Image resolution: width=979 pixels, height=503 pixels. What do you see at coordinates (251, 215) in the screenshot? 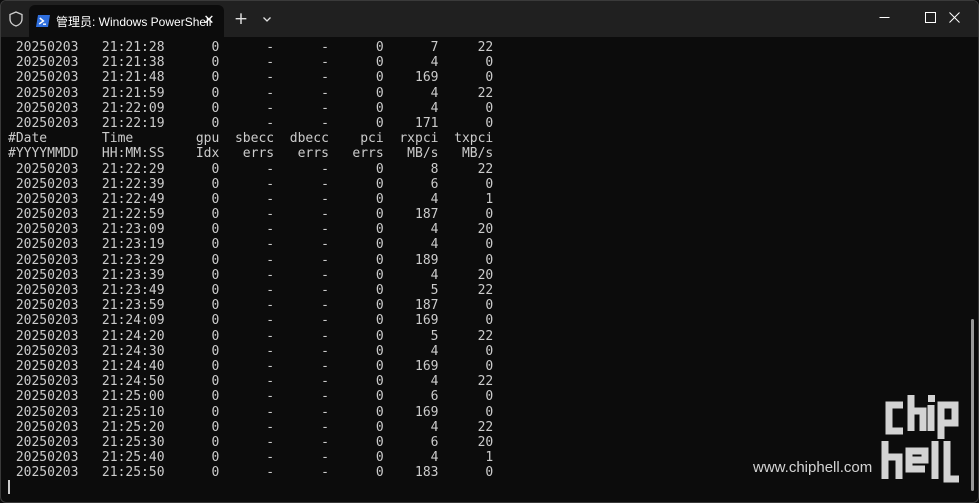
I see `terminal-line: 20250203 21:22:59 0 - - 0 187 0` at bounding box center [251, 215].